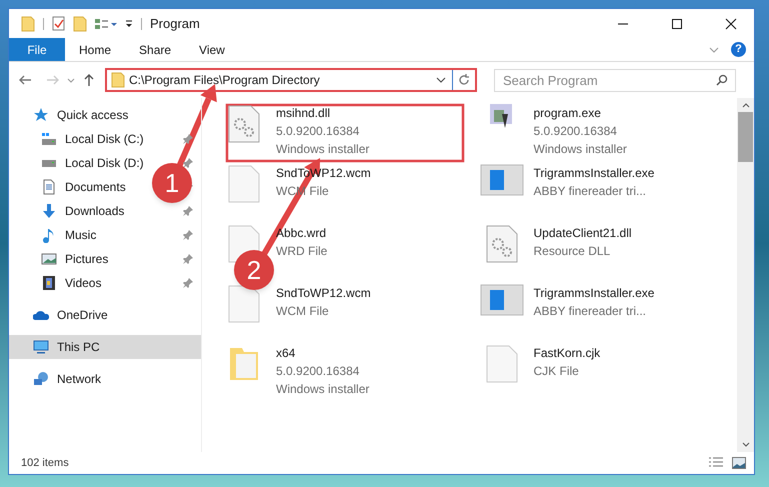 The height and width of the screenshot is (487, 769). I want to click on nav-item: Downloads, so click(84, 211).